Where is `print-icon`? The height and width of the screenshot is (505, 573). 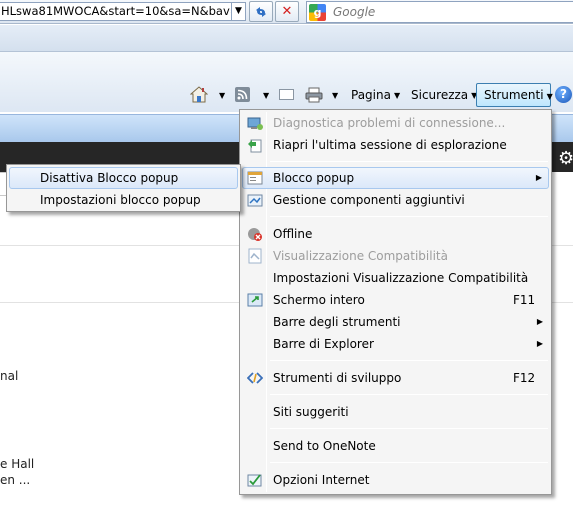 print-icon is located at coordinates (314, 95).